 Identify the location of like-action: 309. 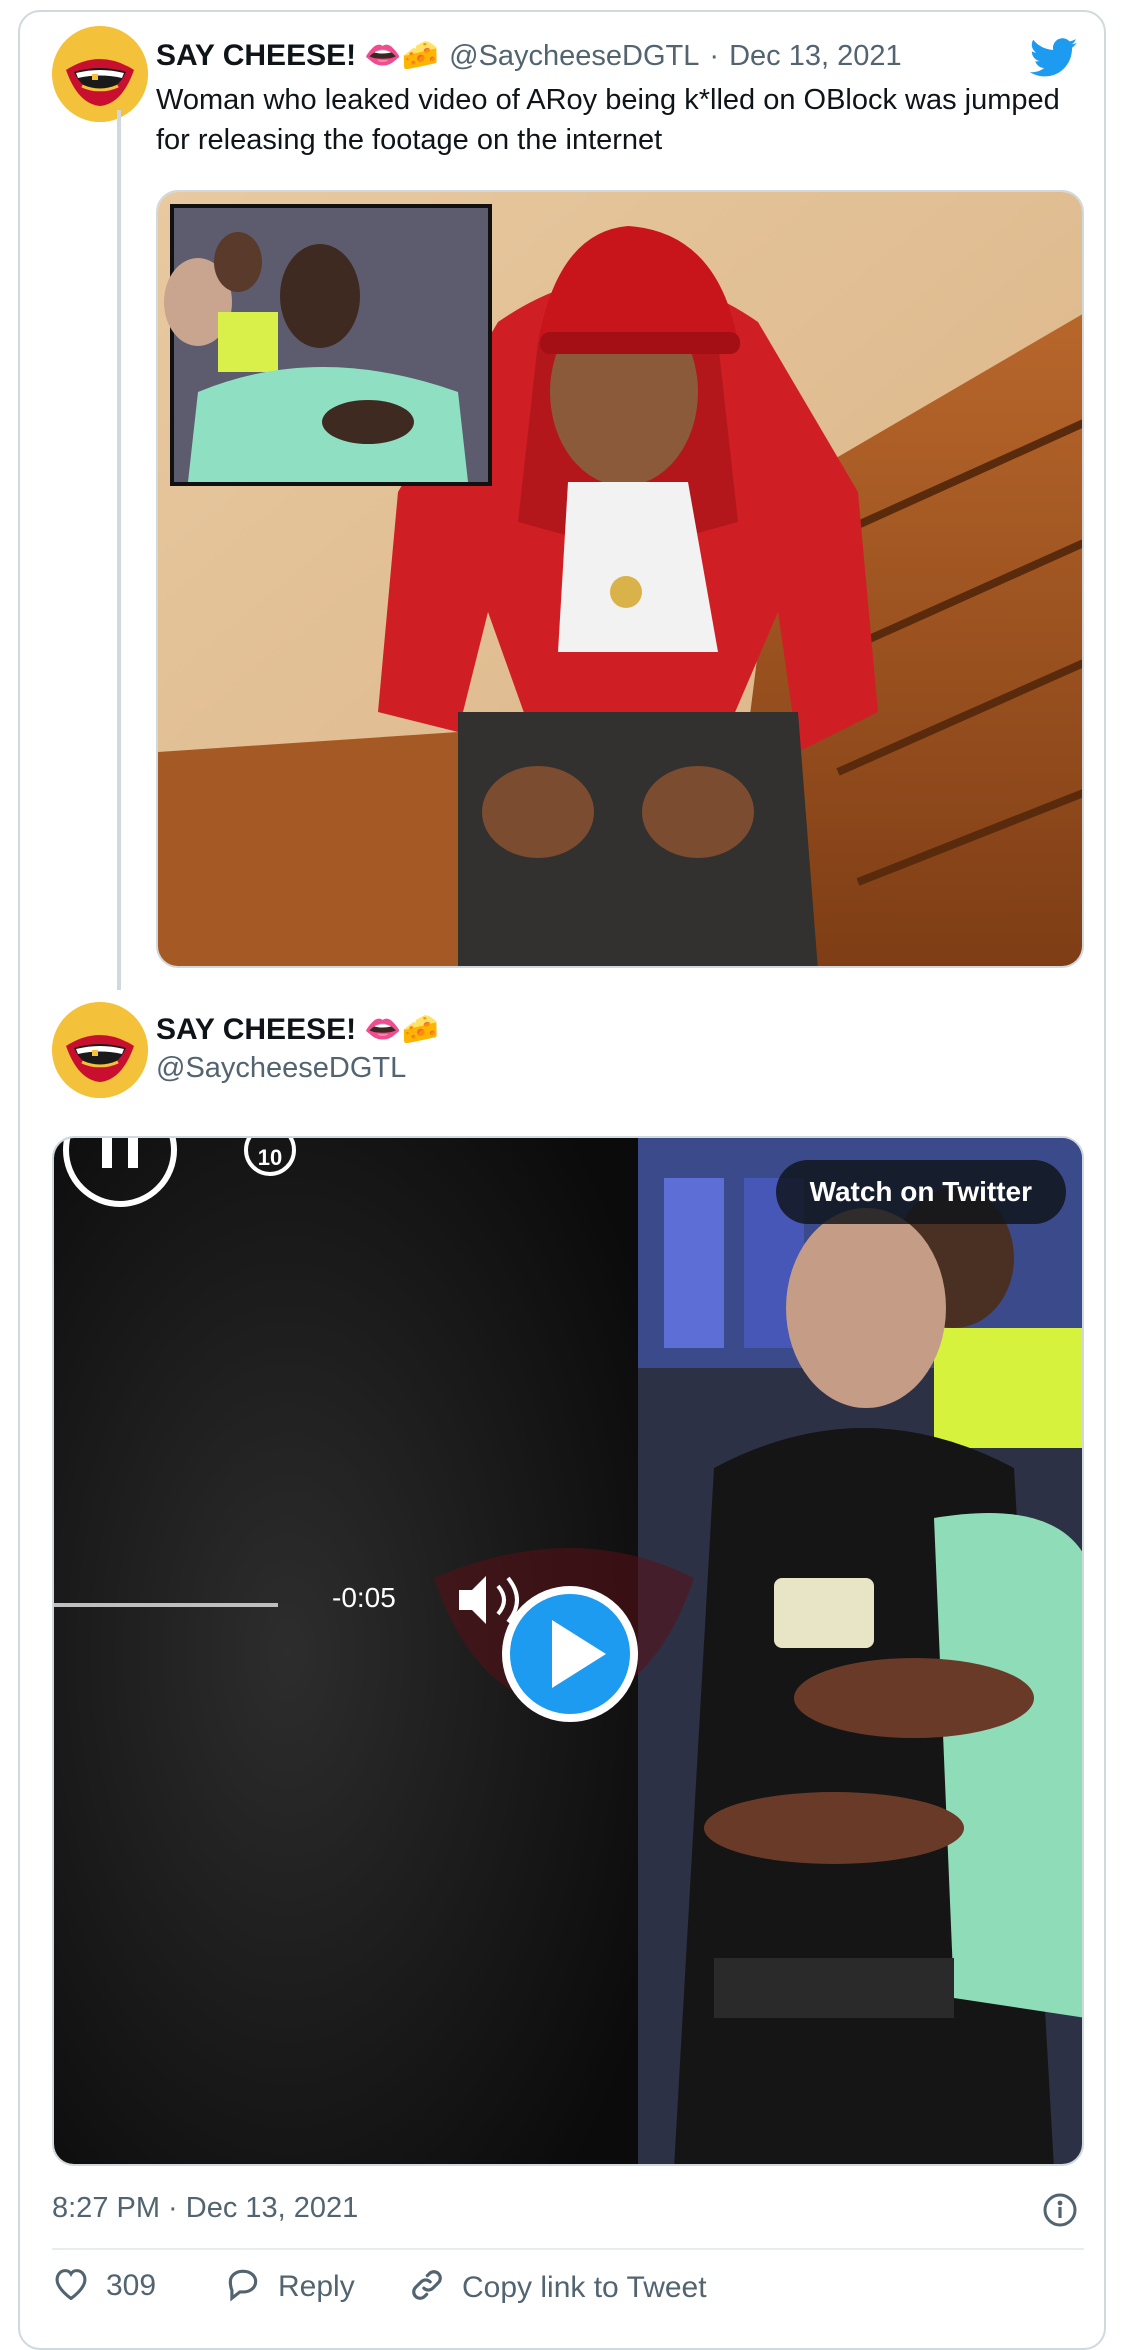
(104, 2285).